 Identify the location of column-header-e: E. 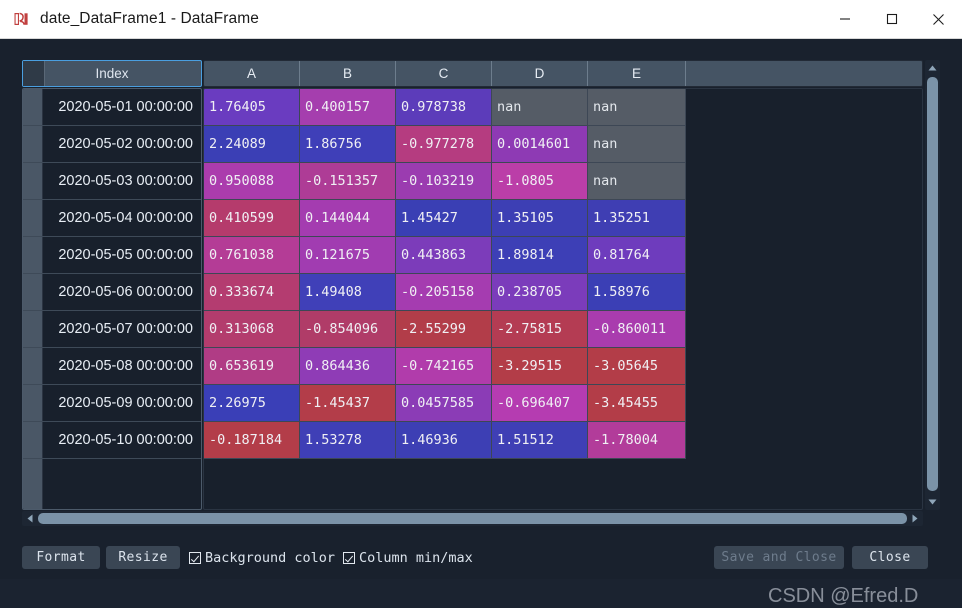
(637, 73).